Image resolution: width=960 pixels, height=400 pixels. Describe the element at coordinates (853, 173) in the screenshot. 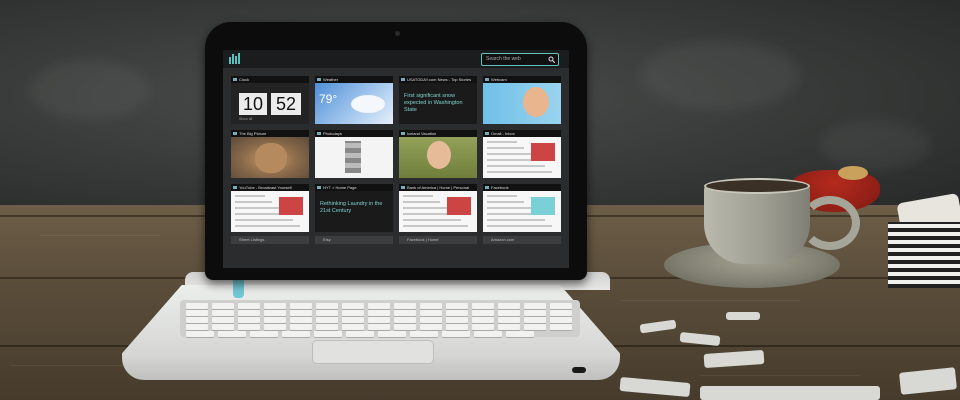

I see `biscuit` at that location.